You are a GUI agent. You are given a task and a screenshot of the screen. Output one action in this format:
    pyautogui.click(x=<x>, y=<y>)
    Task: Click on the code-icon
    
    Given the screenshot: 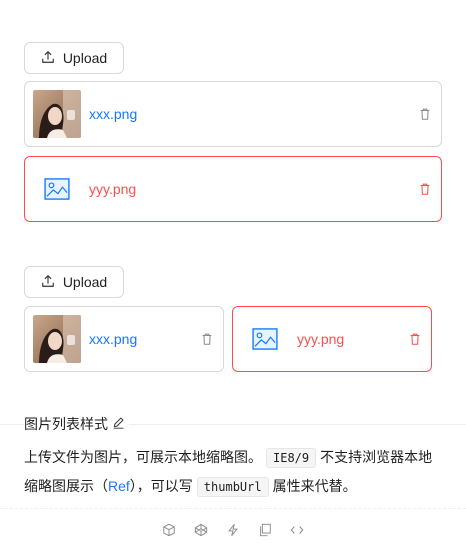 What is the action you would take?
    pyautogui.click(x=297, y=530)
    